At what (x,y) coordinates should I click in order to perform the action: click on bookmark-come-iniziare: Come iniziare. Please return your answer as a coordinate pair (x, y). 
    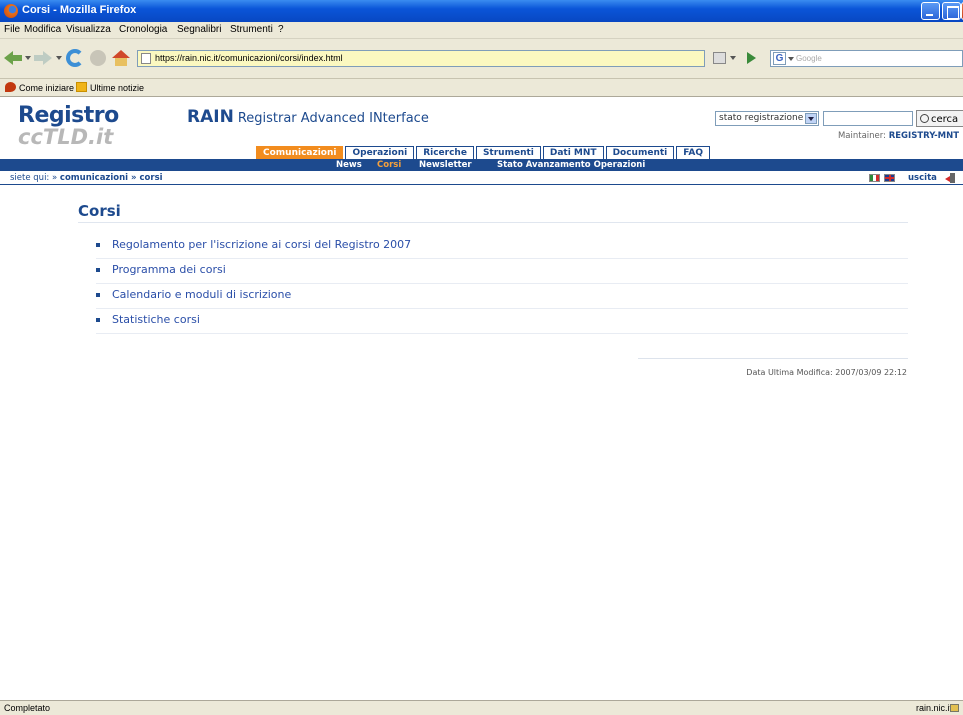
    Looking at the image, I should click on (39, 87).